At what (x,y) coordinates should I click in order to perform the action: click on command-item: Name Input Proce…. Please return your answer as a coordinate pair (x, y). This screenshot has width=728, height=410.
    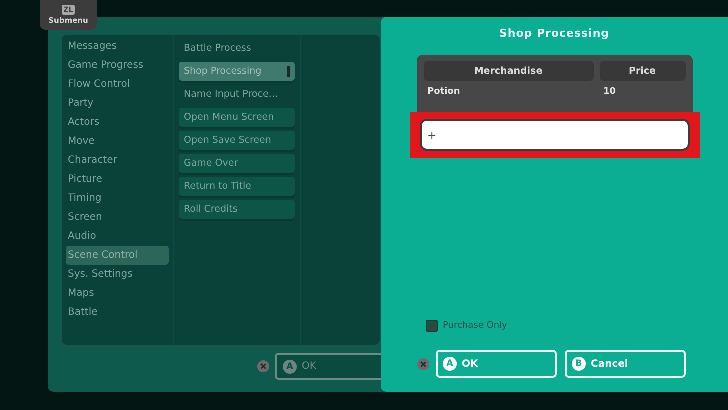
    Looking at the image, I should click on (237, 94).